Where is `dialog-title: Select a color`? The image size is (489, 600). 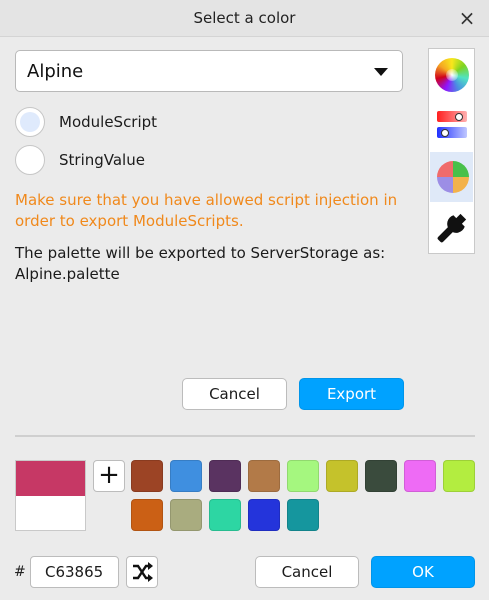
dialog-title: Select a color is located at coordinates (244, 18).